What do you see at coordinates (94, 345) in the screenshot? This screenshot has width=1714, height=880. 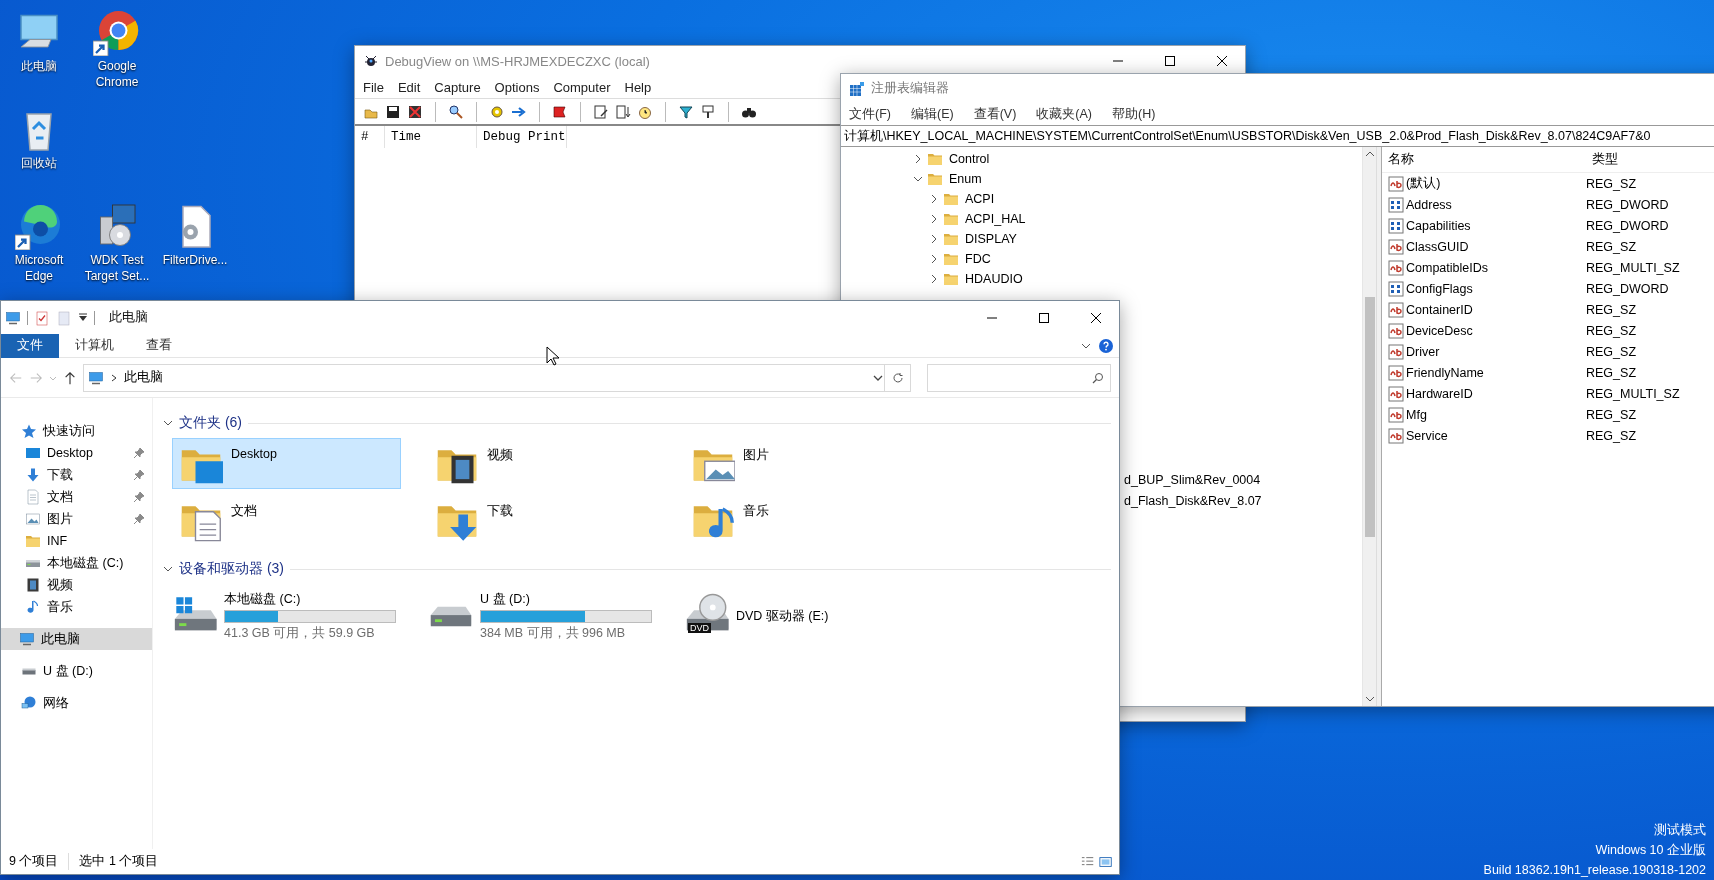 I see `ribbon-tab: 计算机` at bounding box center [94, 345].